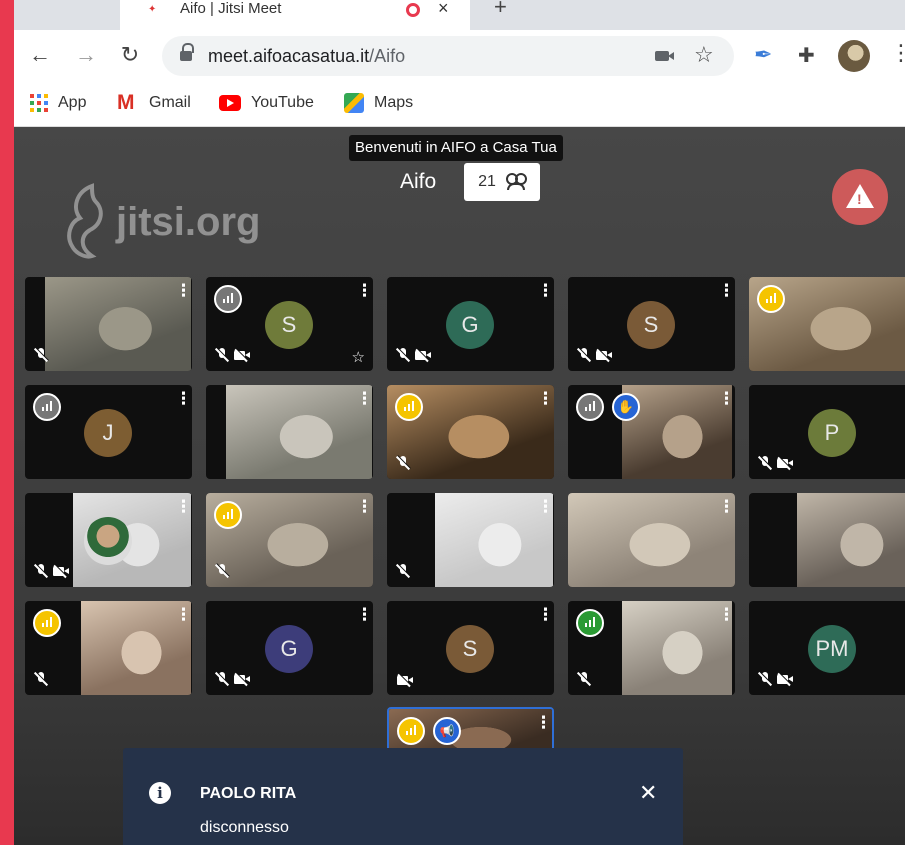  I want to click on bookmark-youtube: YouTube, so click(266, 103).